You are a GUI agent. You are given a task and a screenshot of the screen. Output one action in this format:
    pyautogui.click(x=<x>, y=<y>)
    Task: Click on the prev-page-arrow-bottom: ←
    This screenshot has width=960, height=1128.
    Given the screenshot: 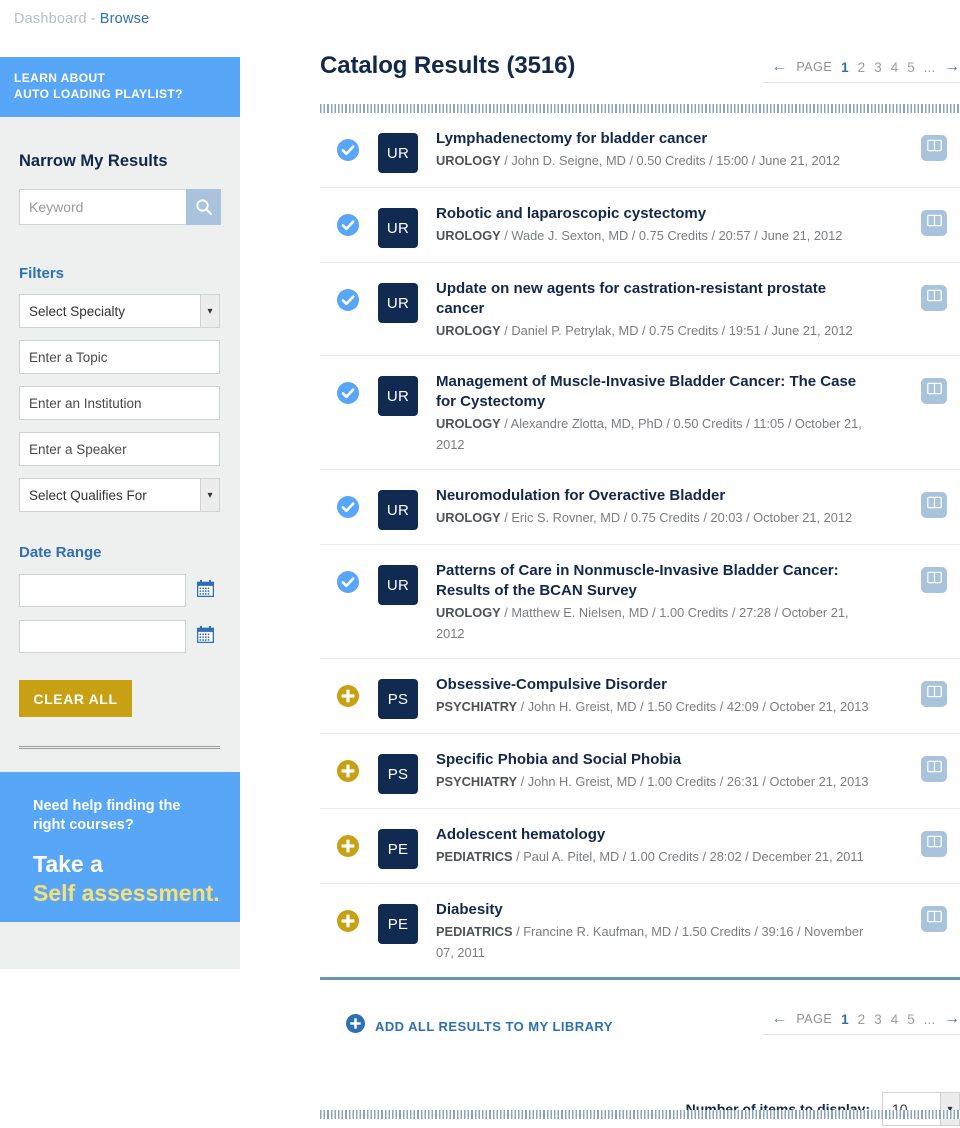 What is the action you would take?
    pyautogui.click(x=779, y=1019)
    